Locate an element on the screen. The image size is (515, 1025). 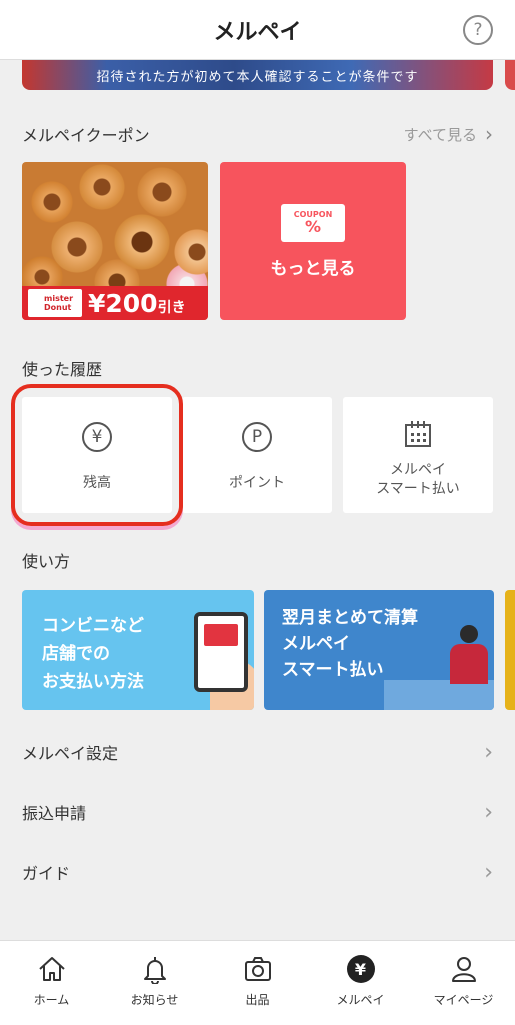
bell-icon is located at coordinates (155, 969).